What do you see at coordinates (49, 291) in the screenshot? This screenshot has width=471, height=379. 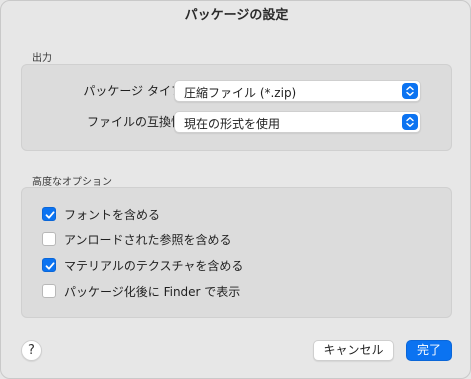 I see `checkbox-show-in-finder` at bounding box center [49, 291].